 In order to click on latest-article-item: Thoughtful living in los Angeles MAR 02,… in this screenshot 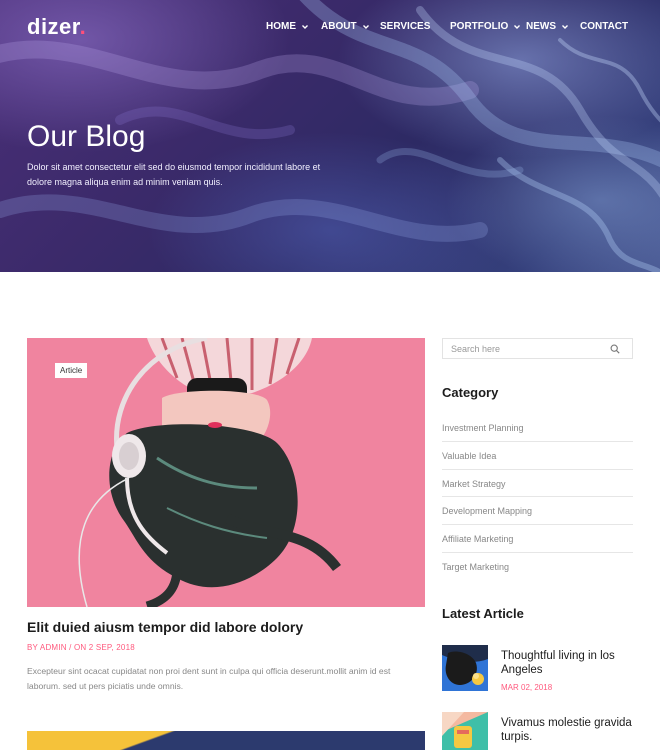, I will do `click(537, 670)`.